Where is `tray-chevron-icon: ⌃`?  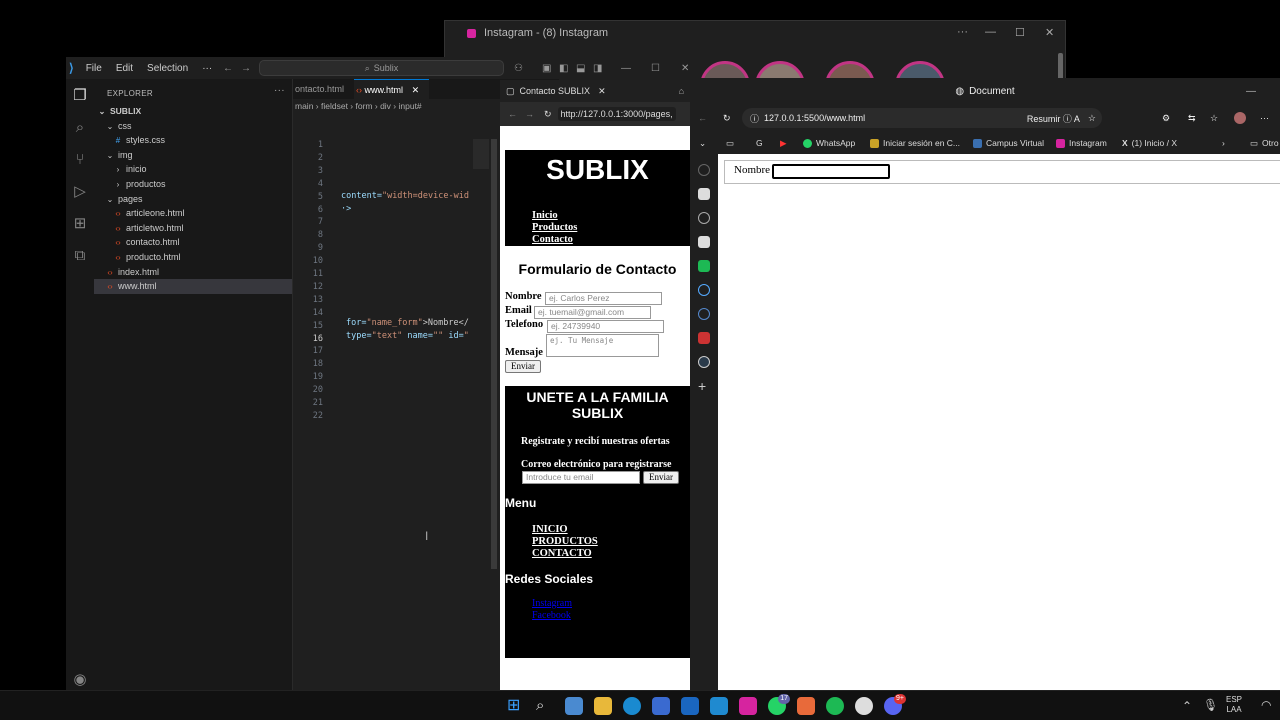
tray-chevron-icon: ⌃ is located at coordinates (1187, 706).